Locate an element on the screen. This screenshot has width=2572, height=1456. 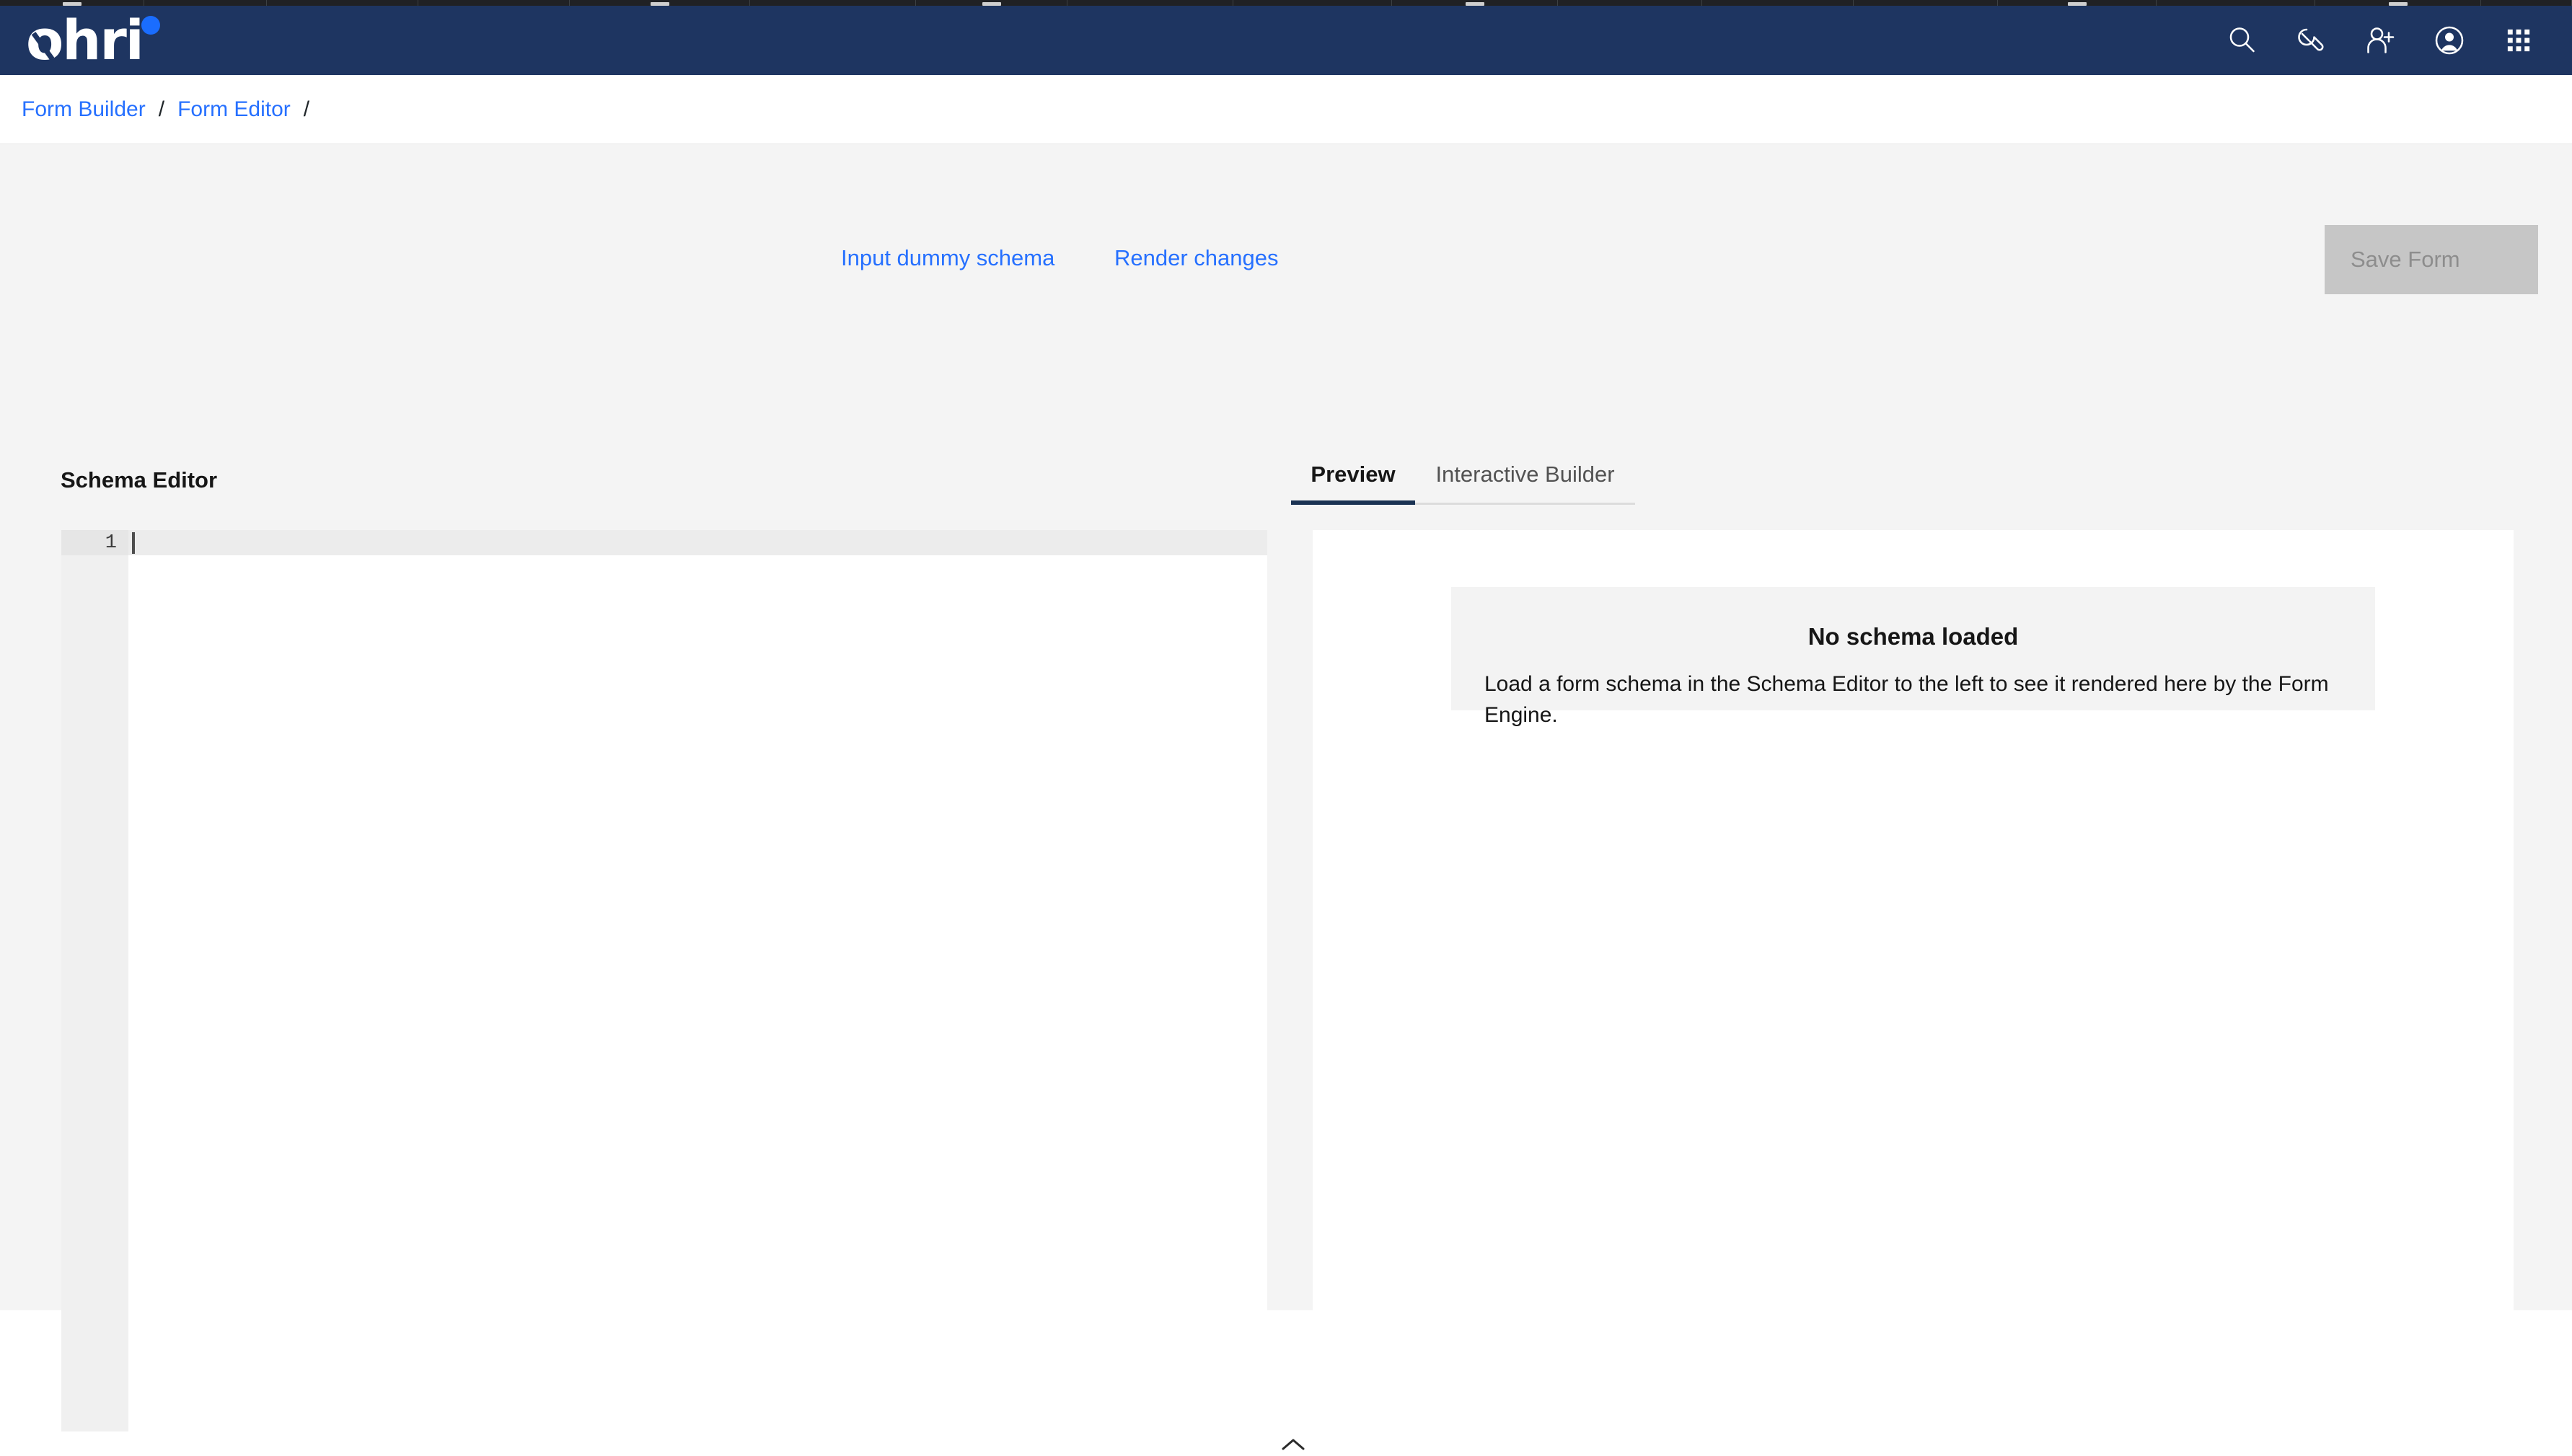
app-header: ohri is located at coordinates (1286, 40).